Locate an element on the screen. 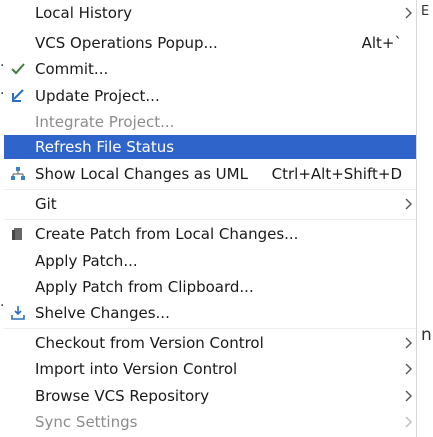 The width and height of the screenshot is (433, 437). menu-item-refresh-file-status: Refresh File Status is located at coordinates (210, 147).